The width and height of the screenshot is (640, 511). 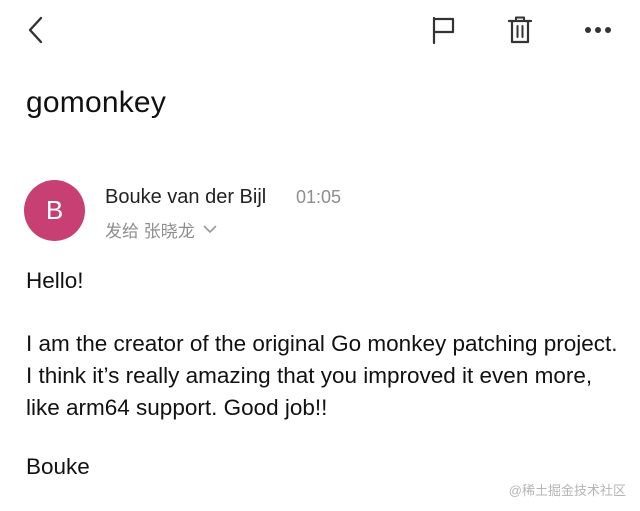 I want to click on chevron-left-icon, so click(x=35, y=30).